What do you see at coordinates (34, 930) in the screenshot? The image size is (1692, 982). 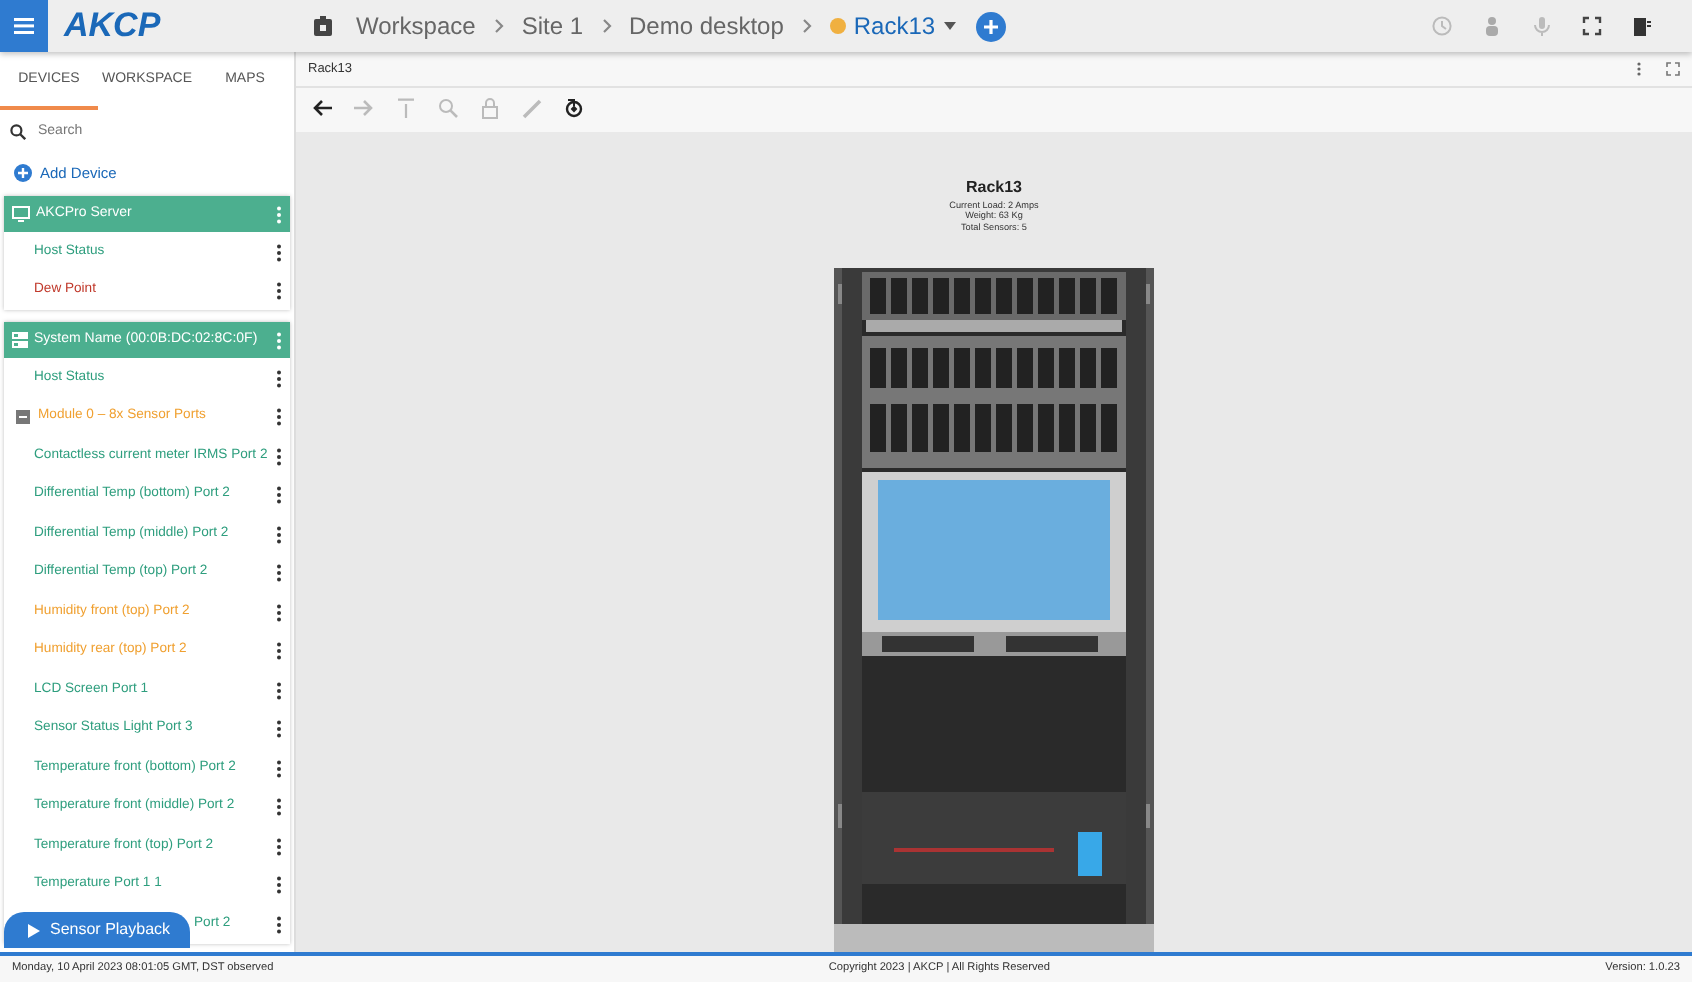 I see `play-icon` at bounding box center [34, 930].